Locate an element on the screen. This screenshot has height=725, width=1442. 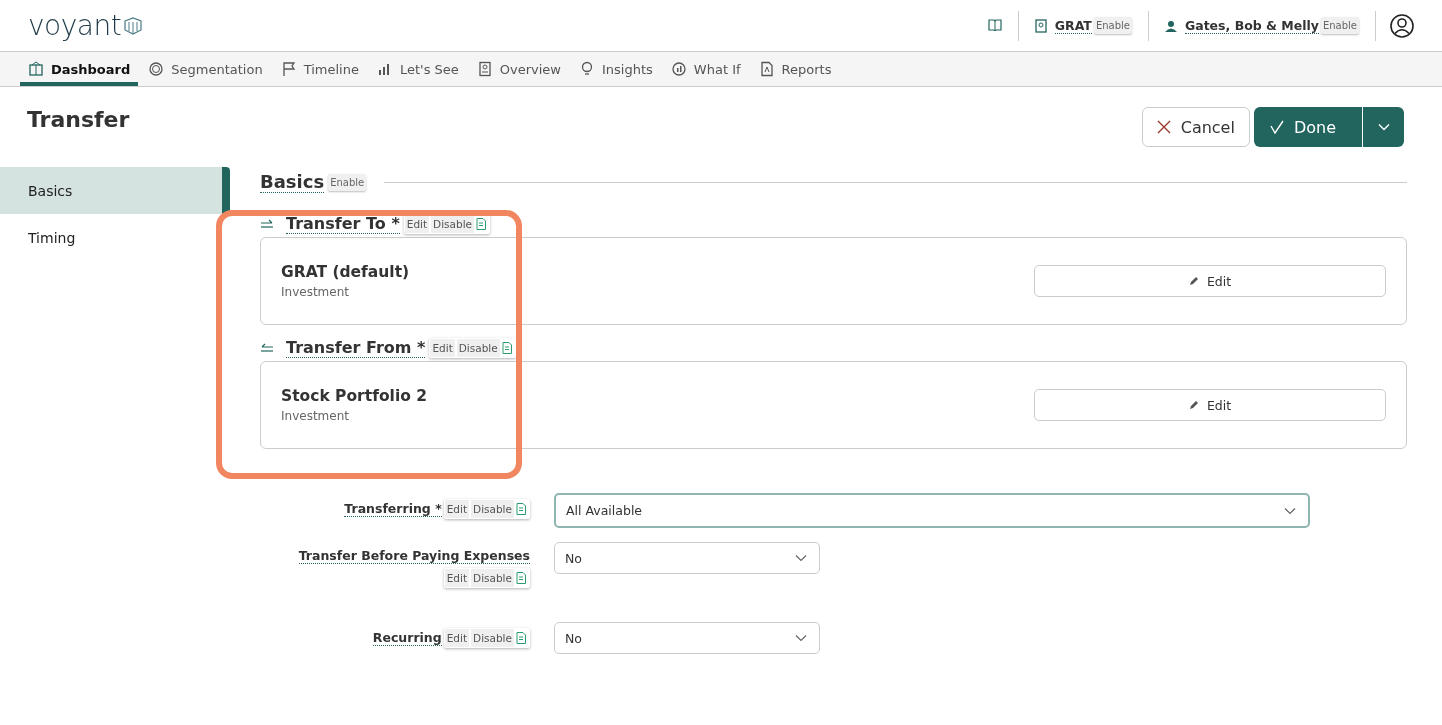
arrow-left-icon is located at coordinates (267, 348).